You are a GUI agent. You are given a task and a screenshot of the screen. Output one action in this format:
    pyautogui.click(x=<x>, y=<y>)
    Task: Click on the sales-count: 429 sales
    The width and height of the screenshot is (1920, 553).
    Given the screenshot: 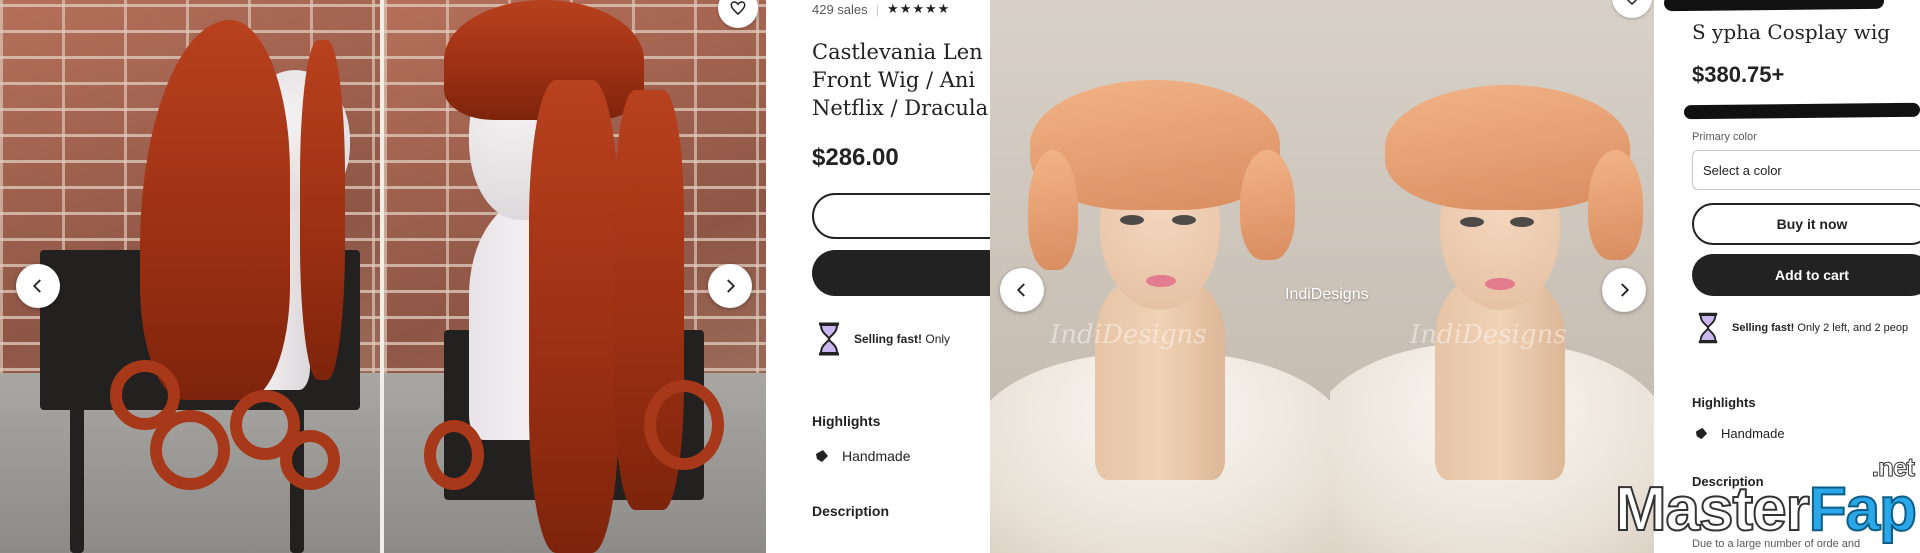 What is the action you would take?
    pyautogui.click(x=840, y=9)
    